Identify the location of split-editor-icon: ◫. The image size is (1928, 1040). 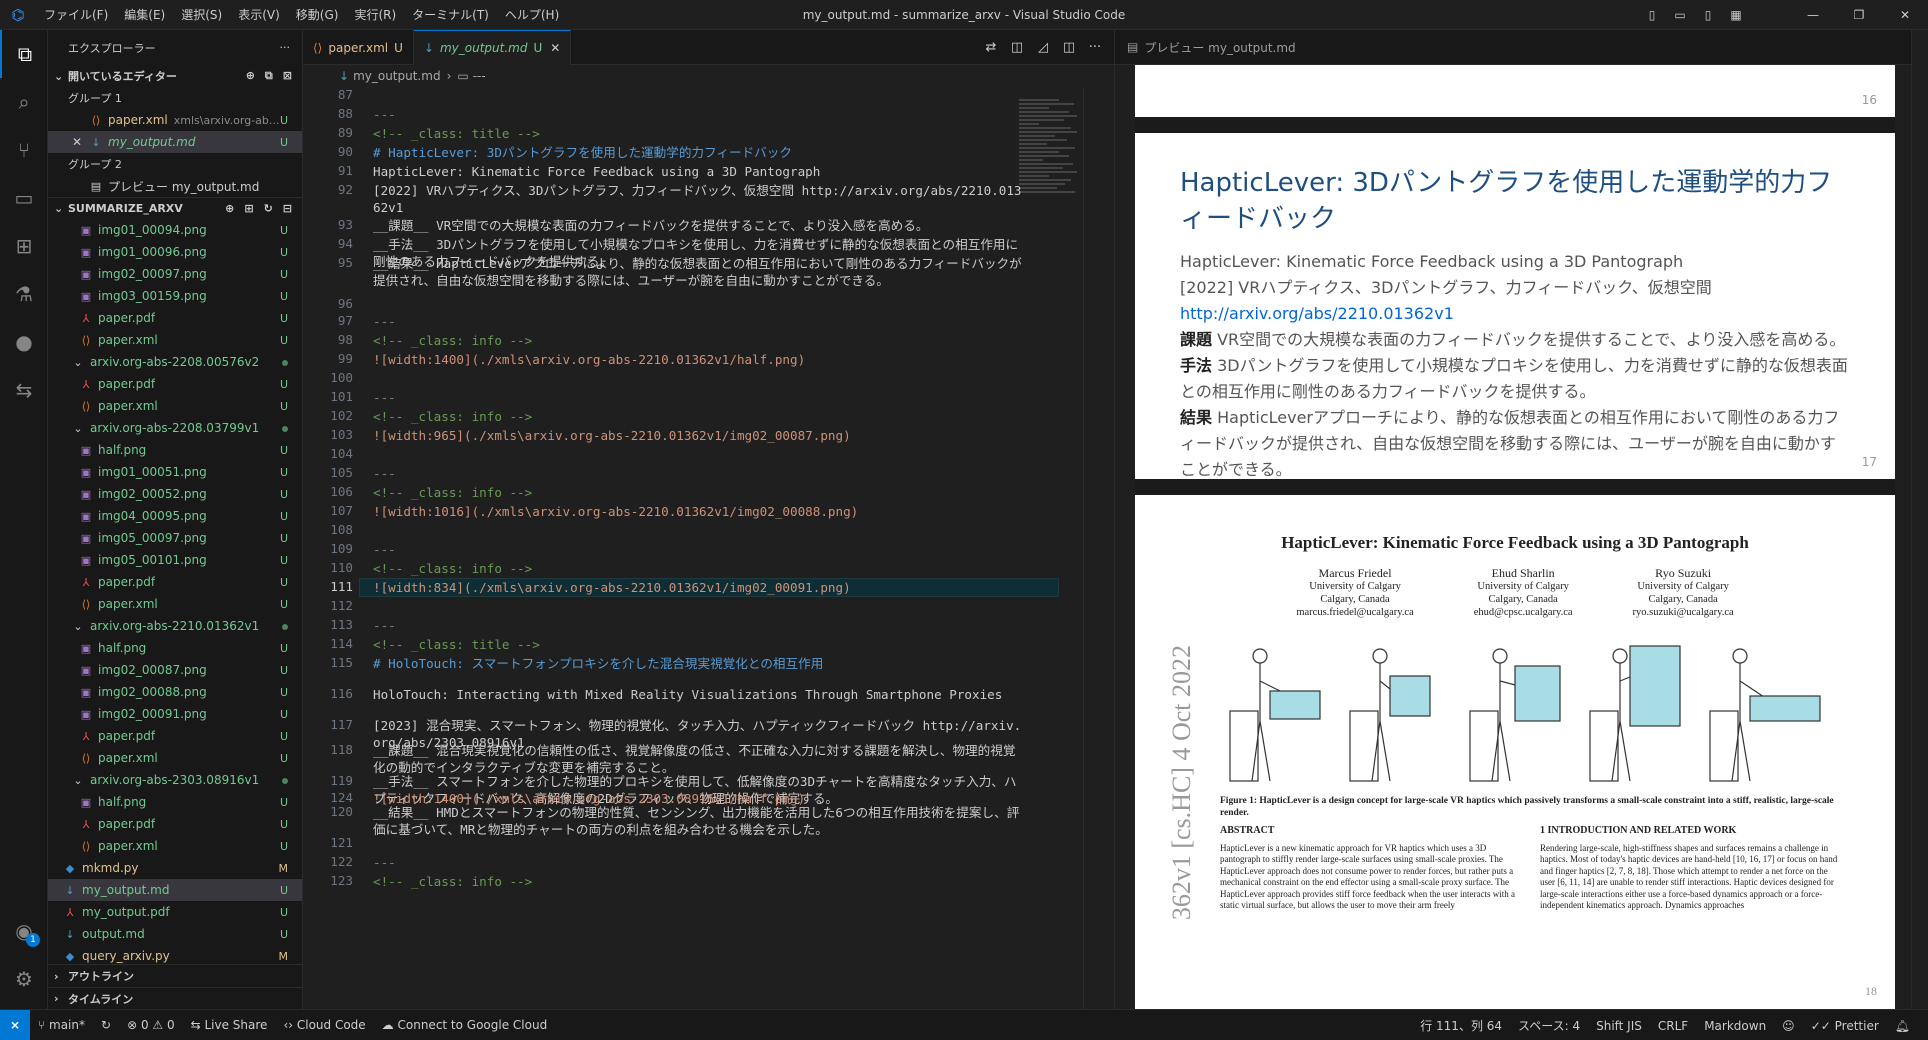
(1069, 47).